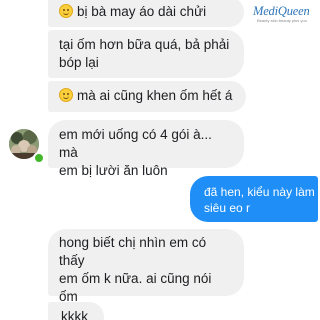 The image size is (320, 320). What do you see at coordinates (227, 208) in the screenshot?
I see `message-text-line: siêu eo r` at bounding box center [227, 208].